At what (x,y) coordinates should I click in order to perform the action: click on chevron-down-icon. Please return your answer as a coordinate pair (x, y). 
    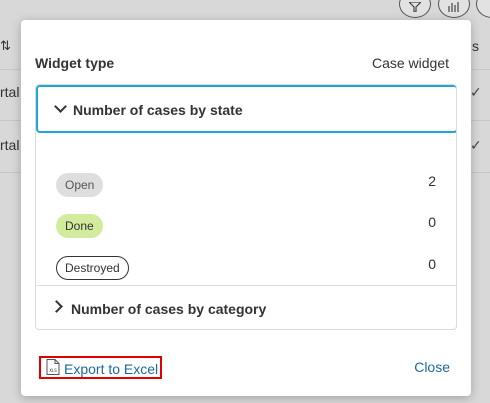
    Looking at the image, I should click on (60, 106).